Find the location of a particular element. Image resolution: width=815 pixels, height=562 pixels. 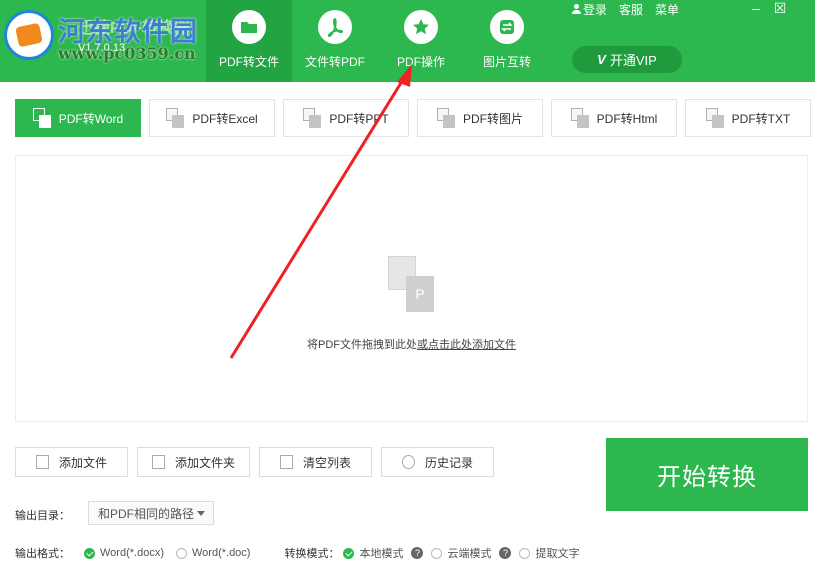

image-file-icon is located at coordinates (445, 118).